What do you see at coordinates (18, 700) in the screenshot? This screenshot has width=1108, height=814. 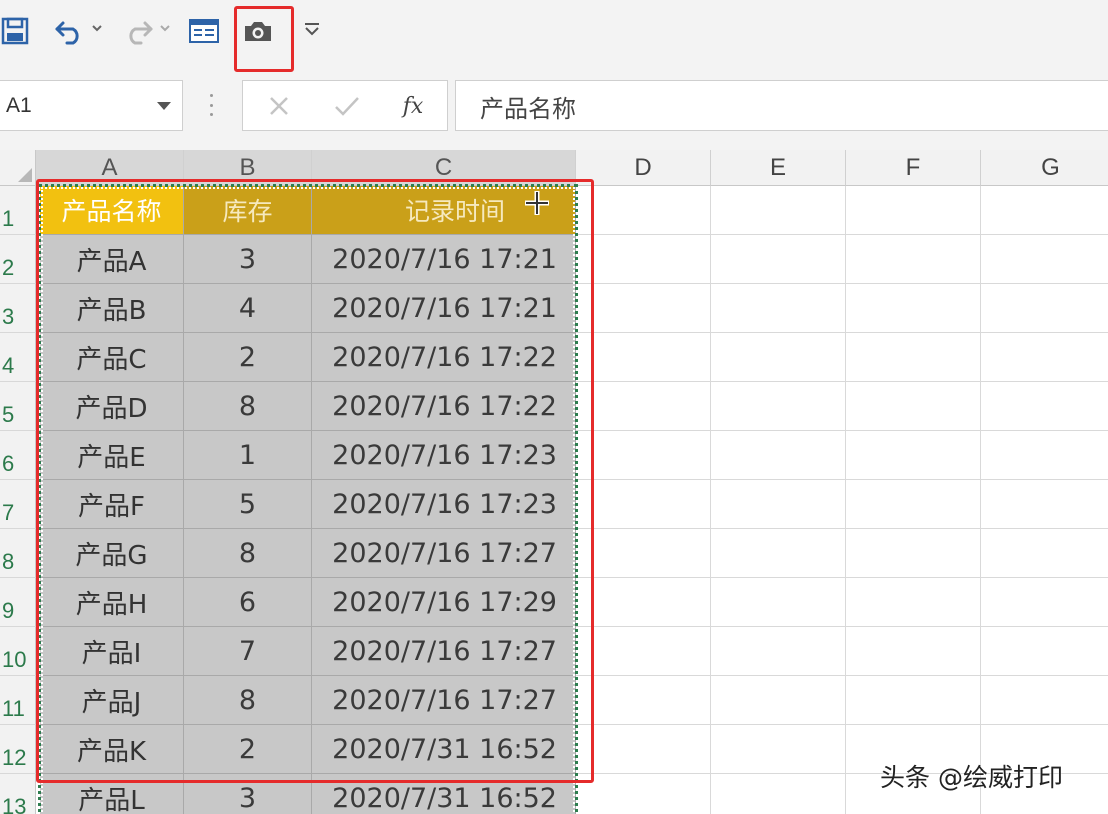 I see `row-header-11: 11` at bounding box center [18, 700].